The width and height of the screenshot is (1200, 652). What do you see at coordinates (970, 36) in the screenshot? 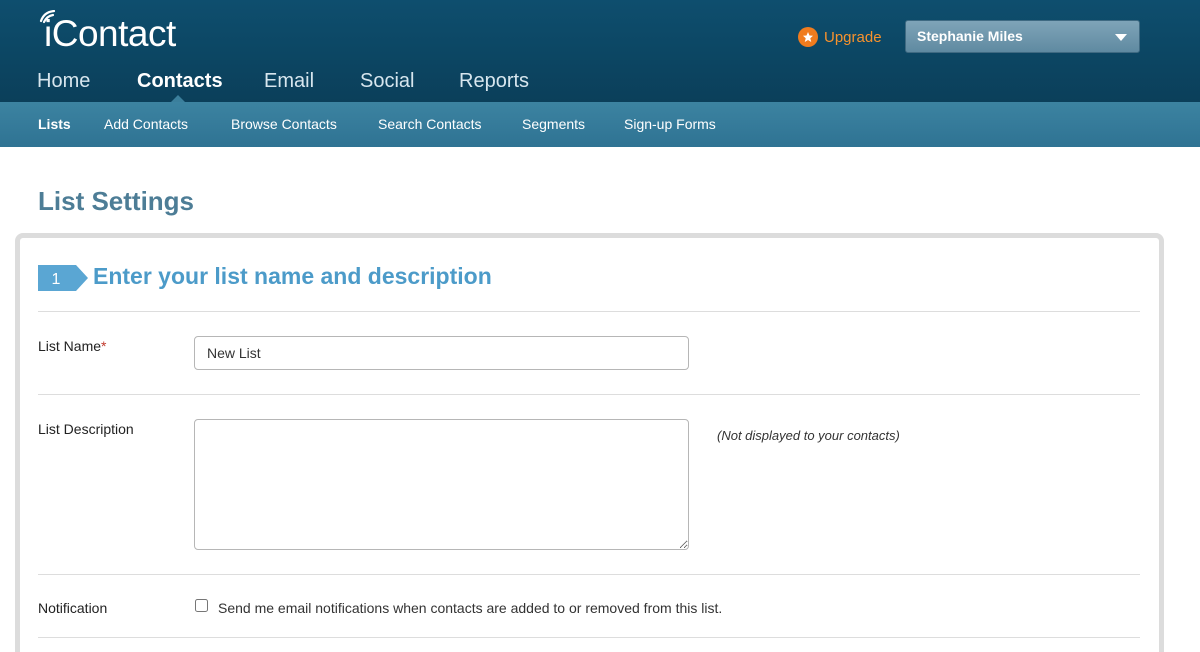
I see `user-name: Stephanie Miles` at bounding box center [970, 36].